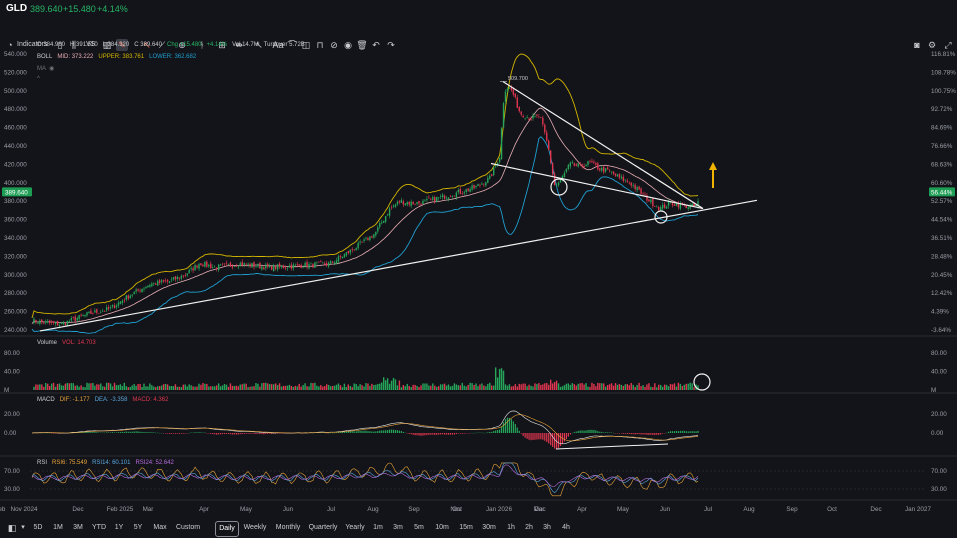 This screenshot has width=957, height=538. Describe the element at coordinates (288, 528) in the screenshot. I see `interval-monthly: Monthly` at that location.